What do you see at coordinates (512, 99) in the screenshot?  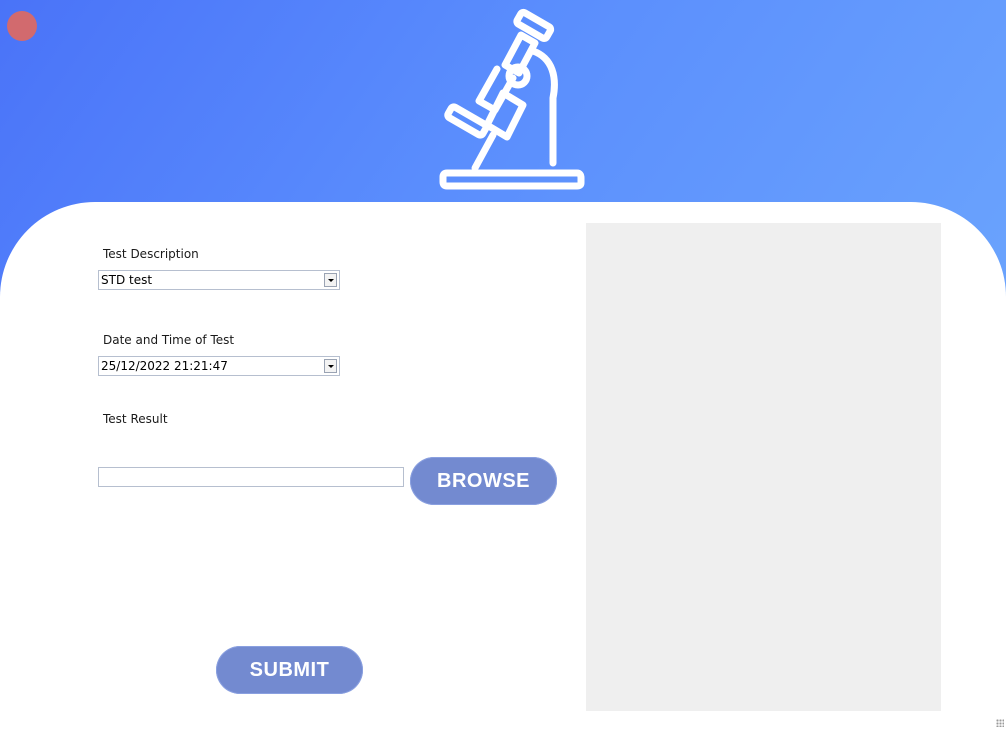 I see `microscope-icon` at bounding box center [512, 99].